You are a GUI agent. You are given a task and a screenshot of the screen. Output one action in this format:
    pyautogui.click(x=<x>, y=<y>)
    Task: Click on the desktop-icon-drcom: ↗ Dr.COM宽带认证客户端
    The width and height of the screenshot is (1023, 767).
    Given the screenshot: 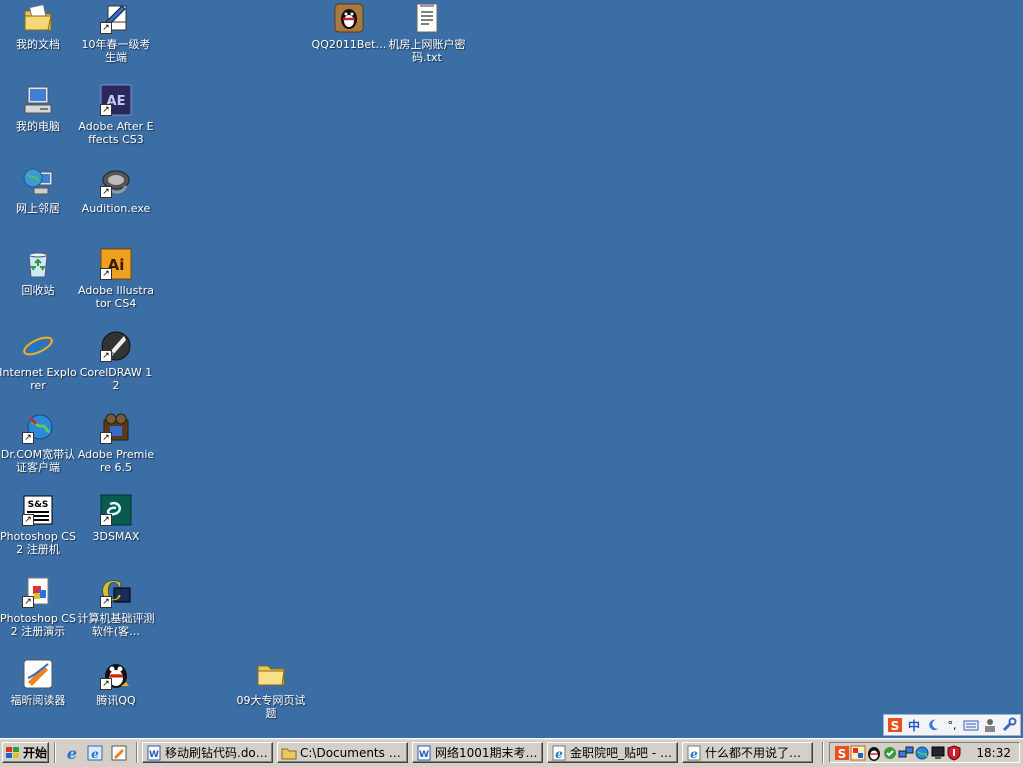 What is the action you would take?
    pyautogui.click(x=38, y=443)
    